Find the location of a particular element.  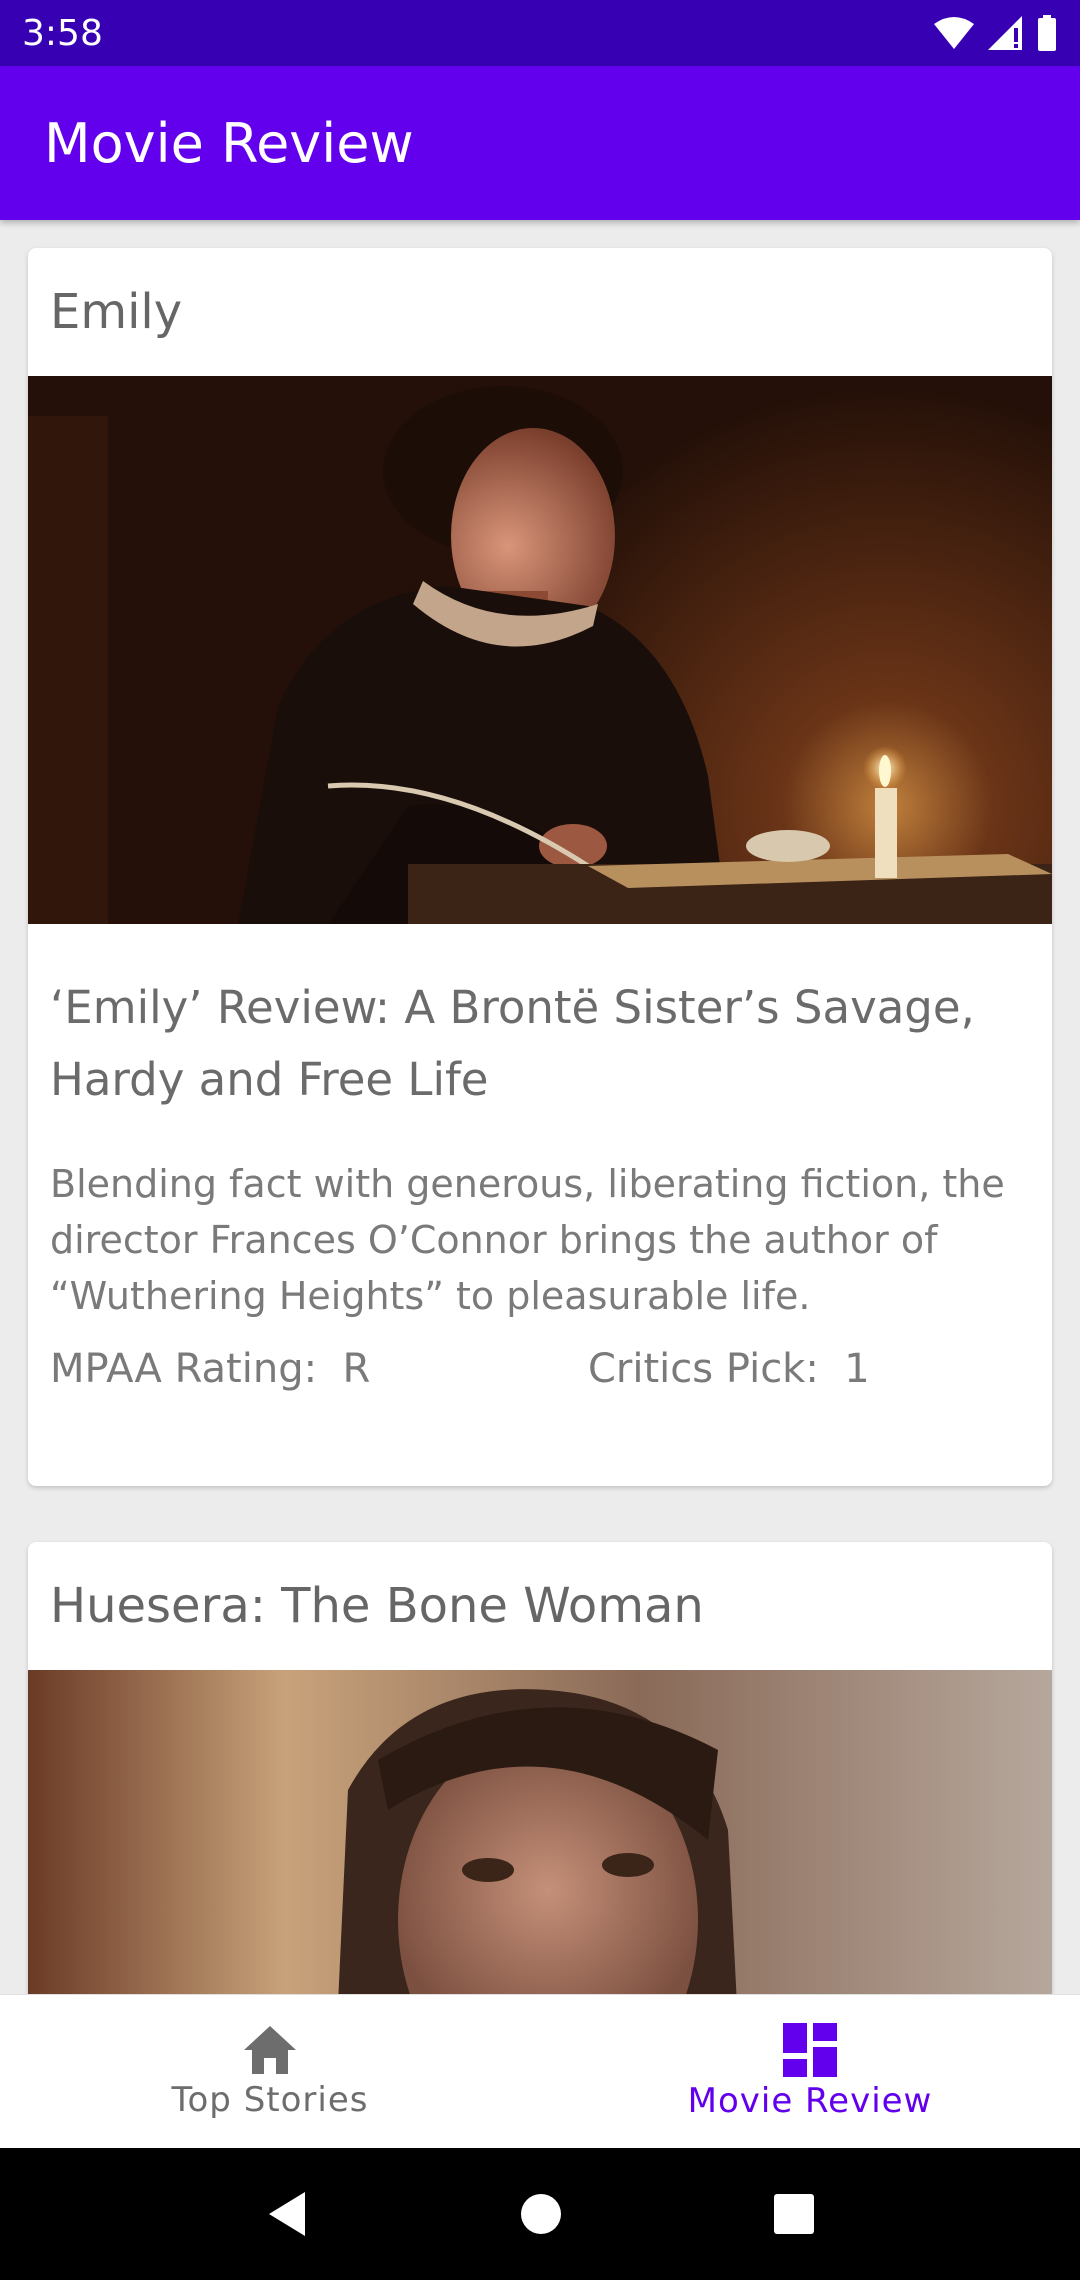

mpaa-rating: MPAA Rating: R is located at coordinates (210, 1369).